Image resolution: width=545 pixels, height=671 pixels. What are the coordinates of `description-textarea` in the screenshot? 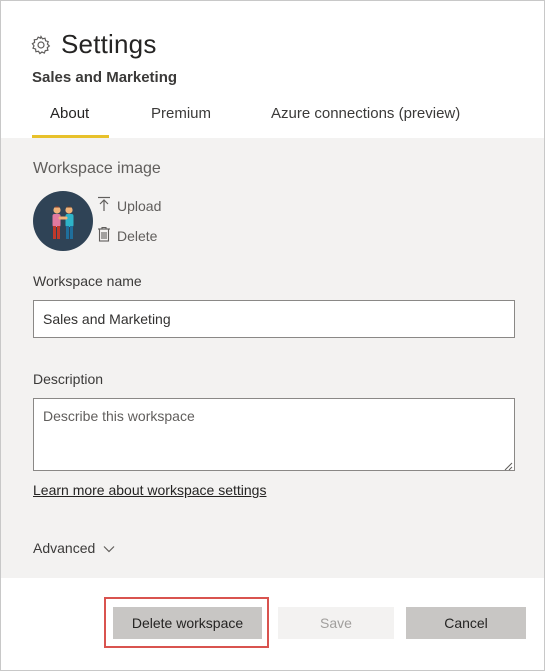 It's located at (274, 434).